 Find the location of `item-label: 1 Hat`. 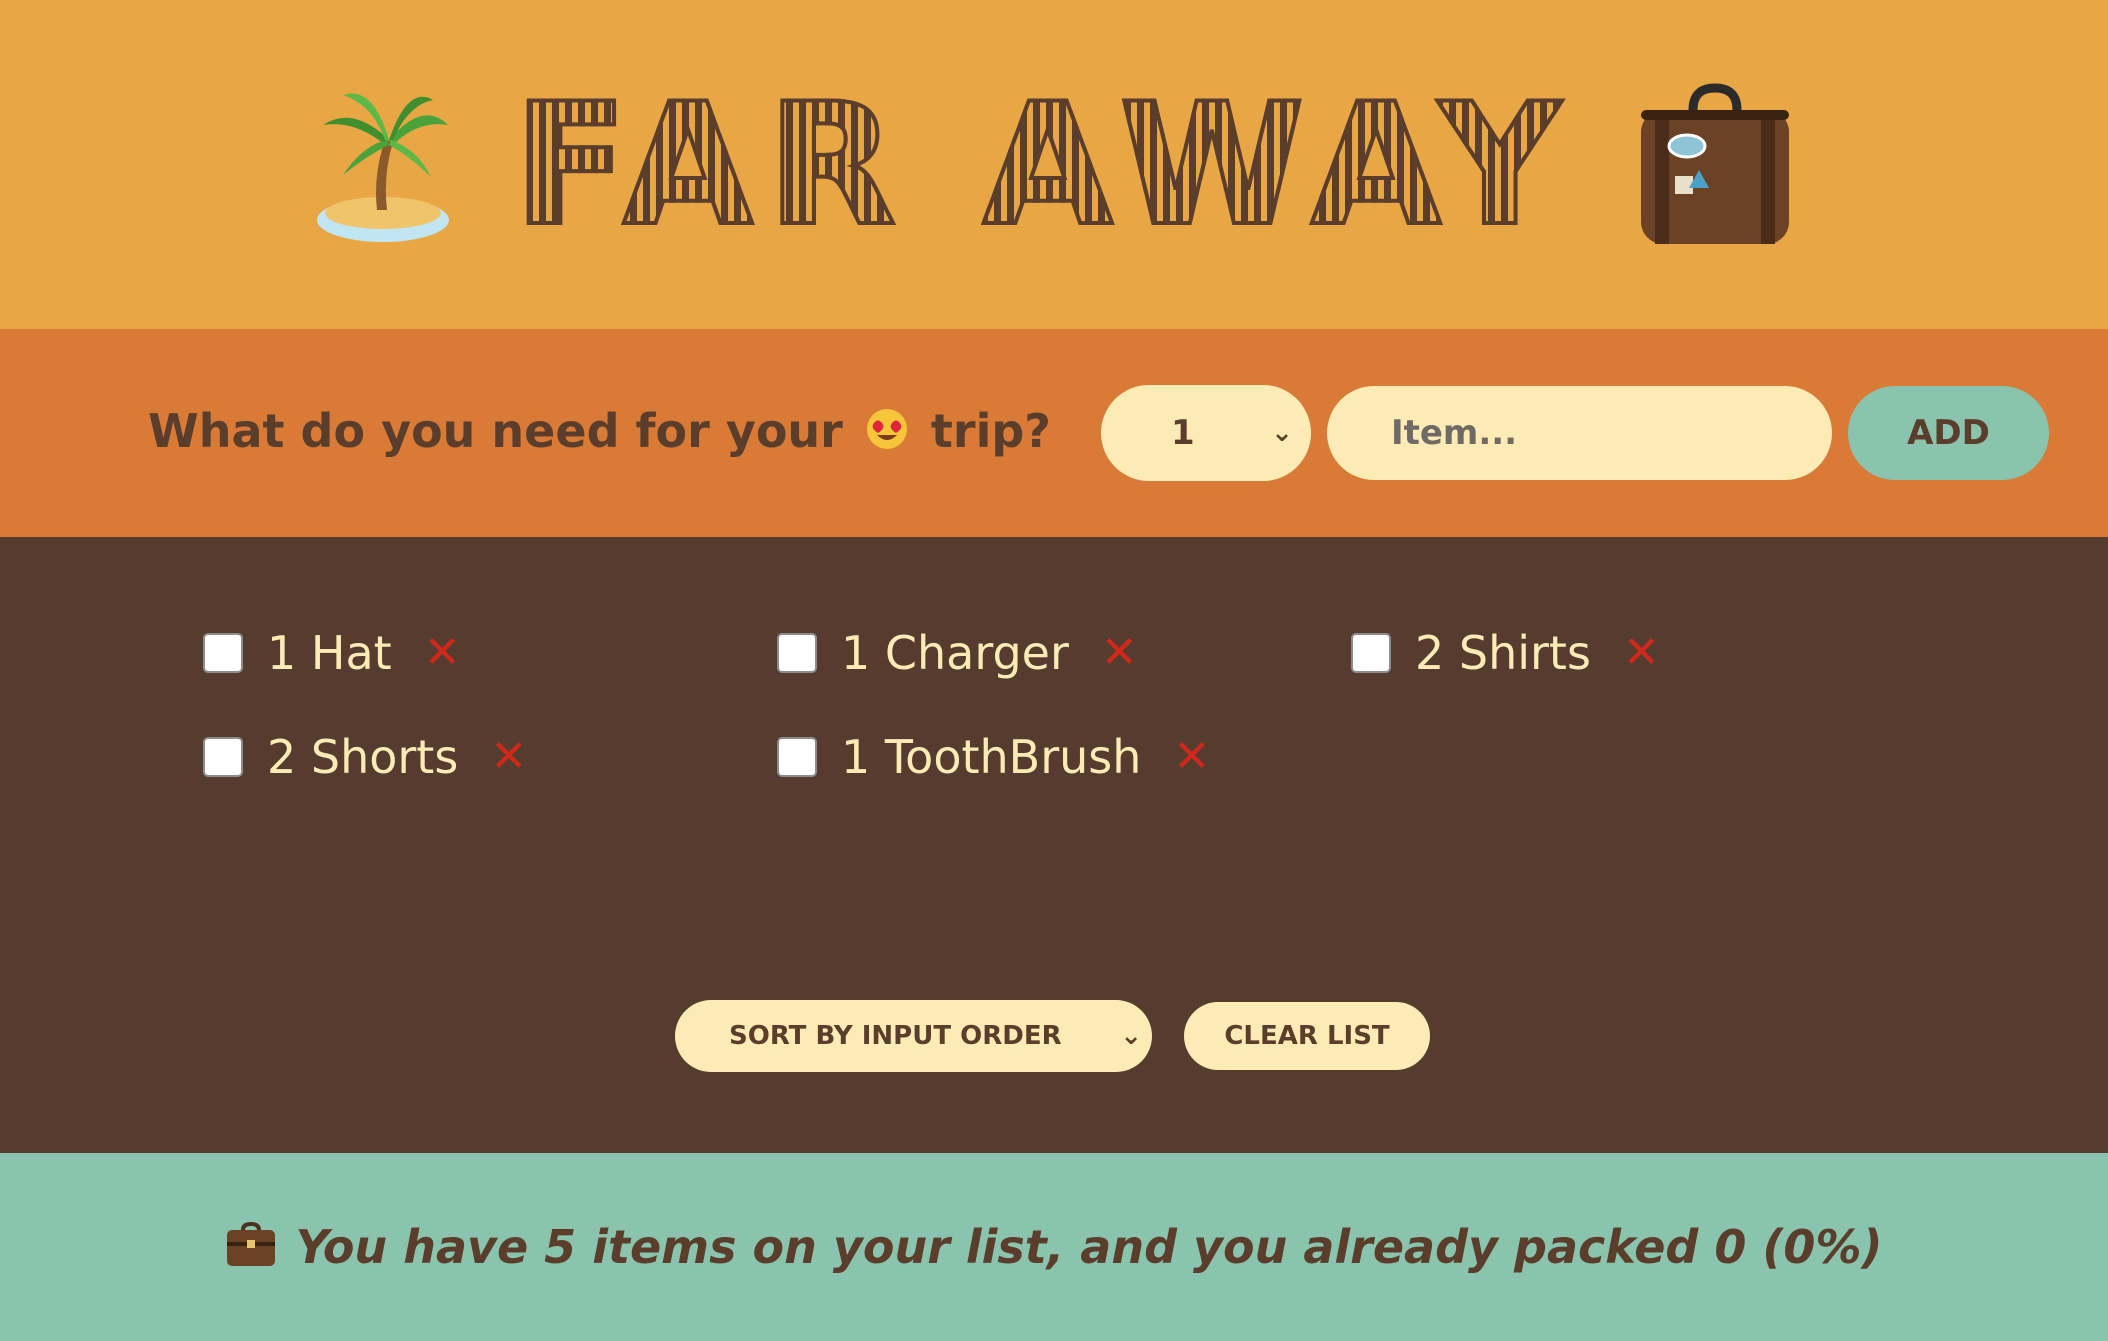

item-label: 1 Hat is located at coordinates (329, 653).